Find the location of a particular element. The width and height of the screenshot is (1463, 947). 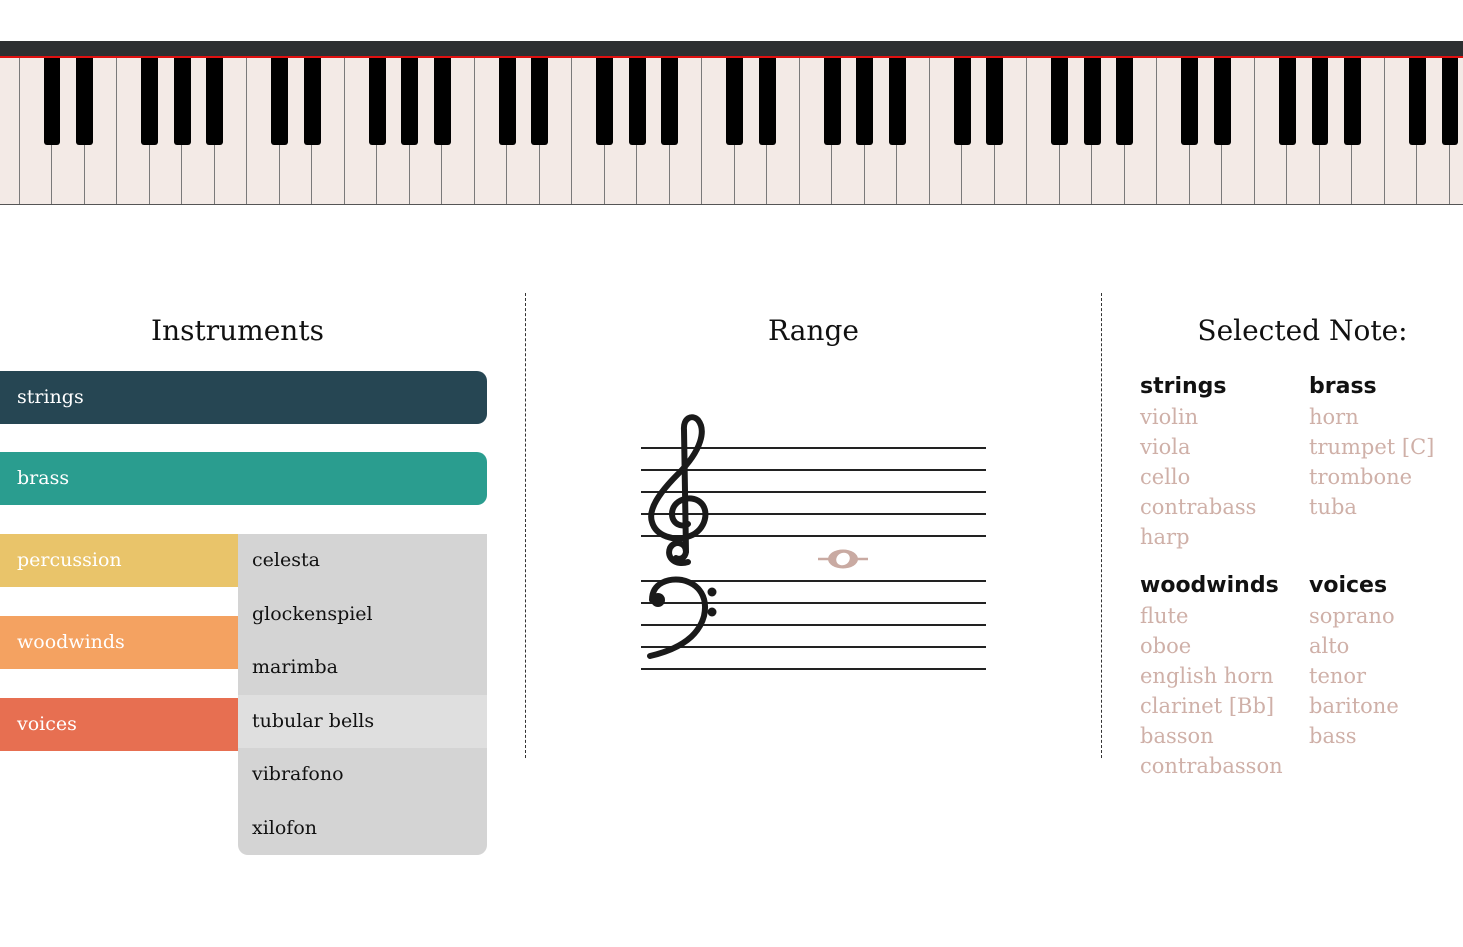

piano-top-bar is located at coordinates (731, 49).